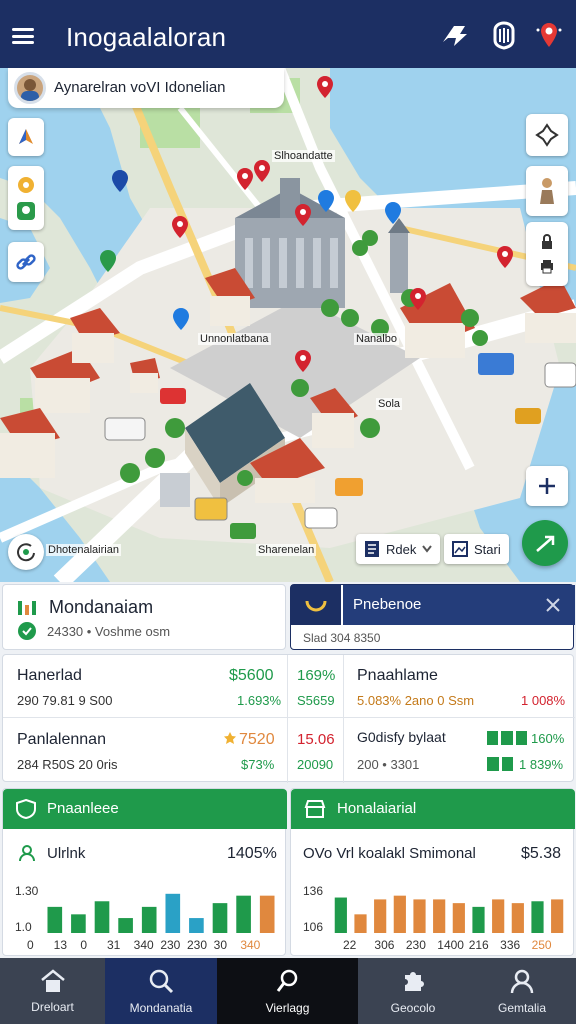 Image resolution: width=576 pixels, height=1024 pixels. What do you see at coordinates (83, 808) in the screenshot?
I see `chart-header-label: Pnaanleee` at bounding box center [83, 808].